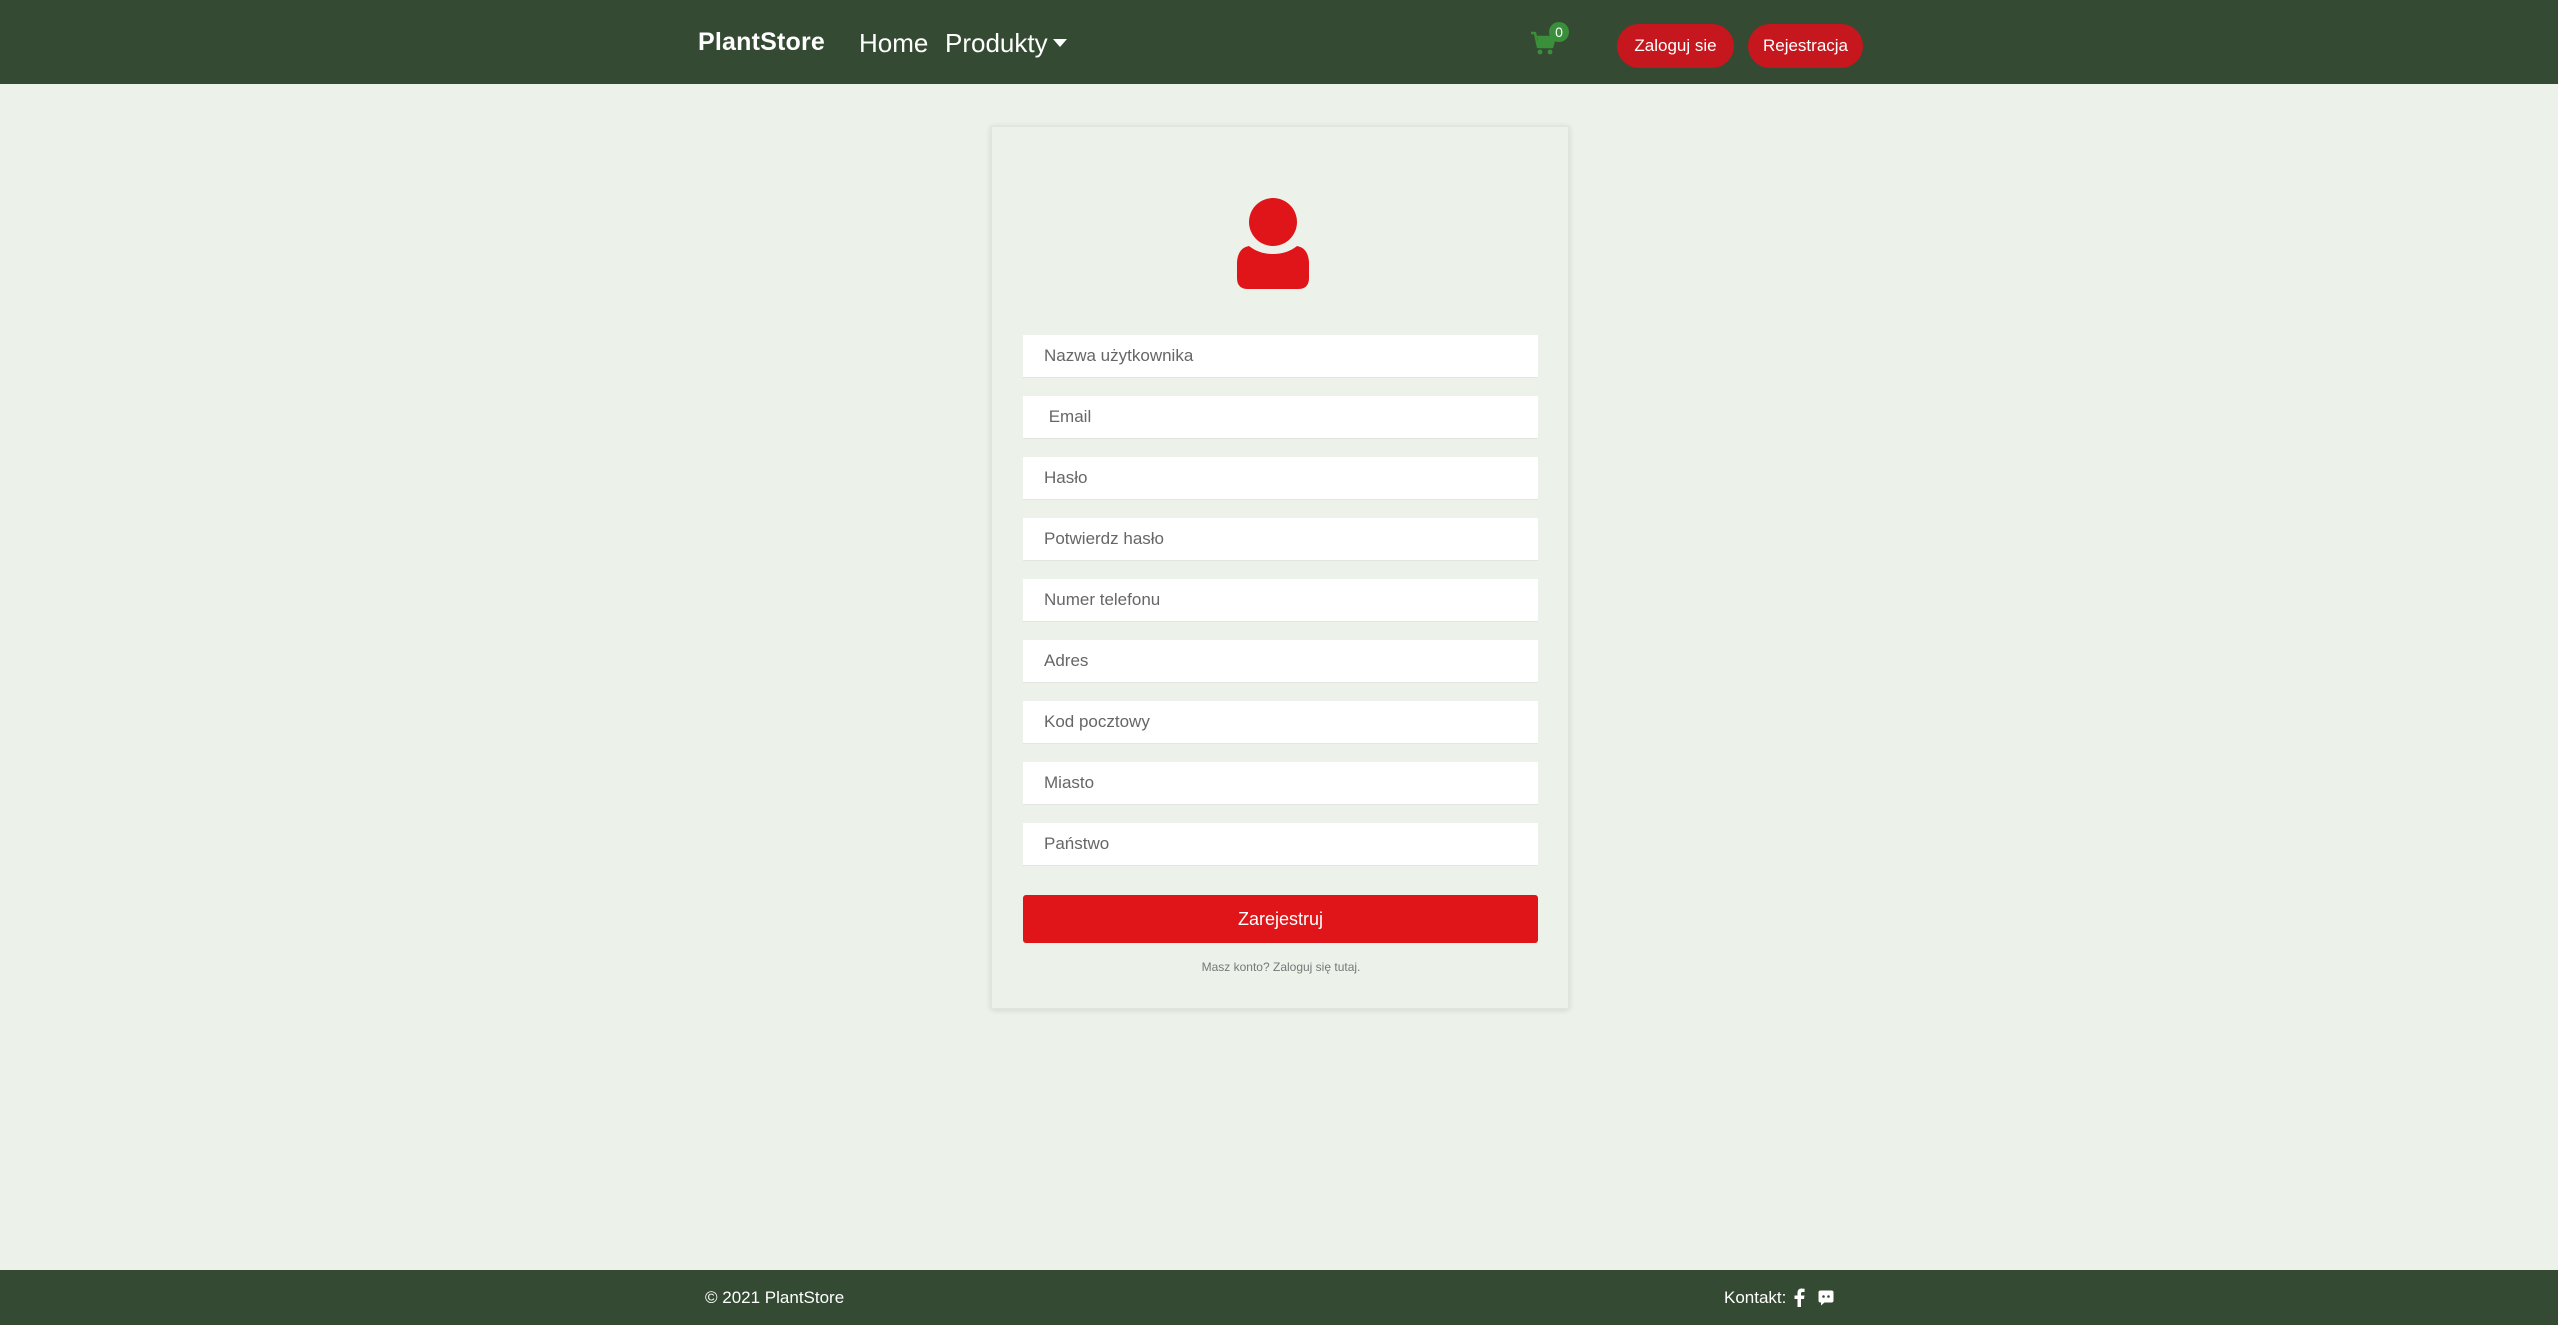 This screenshot has width=2558, height=1325. I want to click on copyright-text: © 2021 PlantStore, so click(775, 1297).